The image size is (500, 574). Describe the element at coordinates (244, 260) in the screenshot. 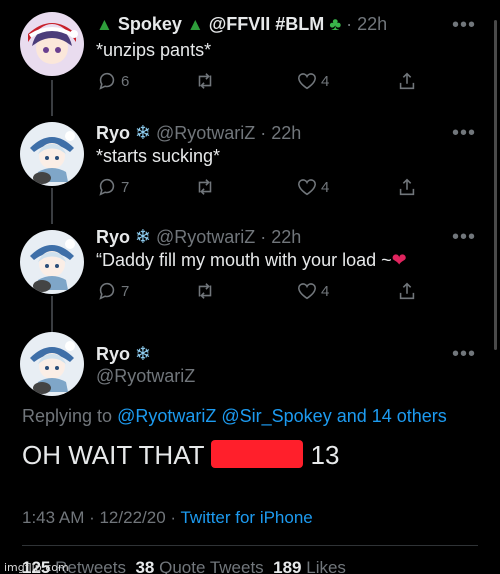

I see `tweet-text: “Daddy fill my mouth with your load ~` at that location.